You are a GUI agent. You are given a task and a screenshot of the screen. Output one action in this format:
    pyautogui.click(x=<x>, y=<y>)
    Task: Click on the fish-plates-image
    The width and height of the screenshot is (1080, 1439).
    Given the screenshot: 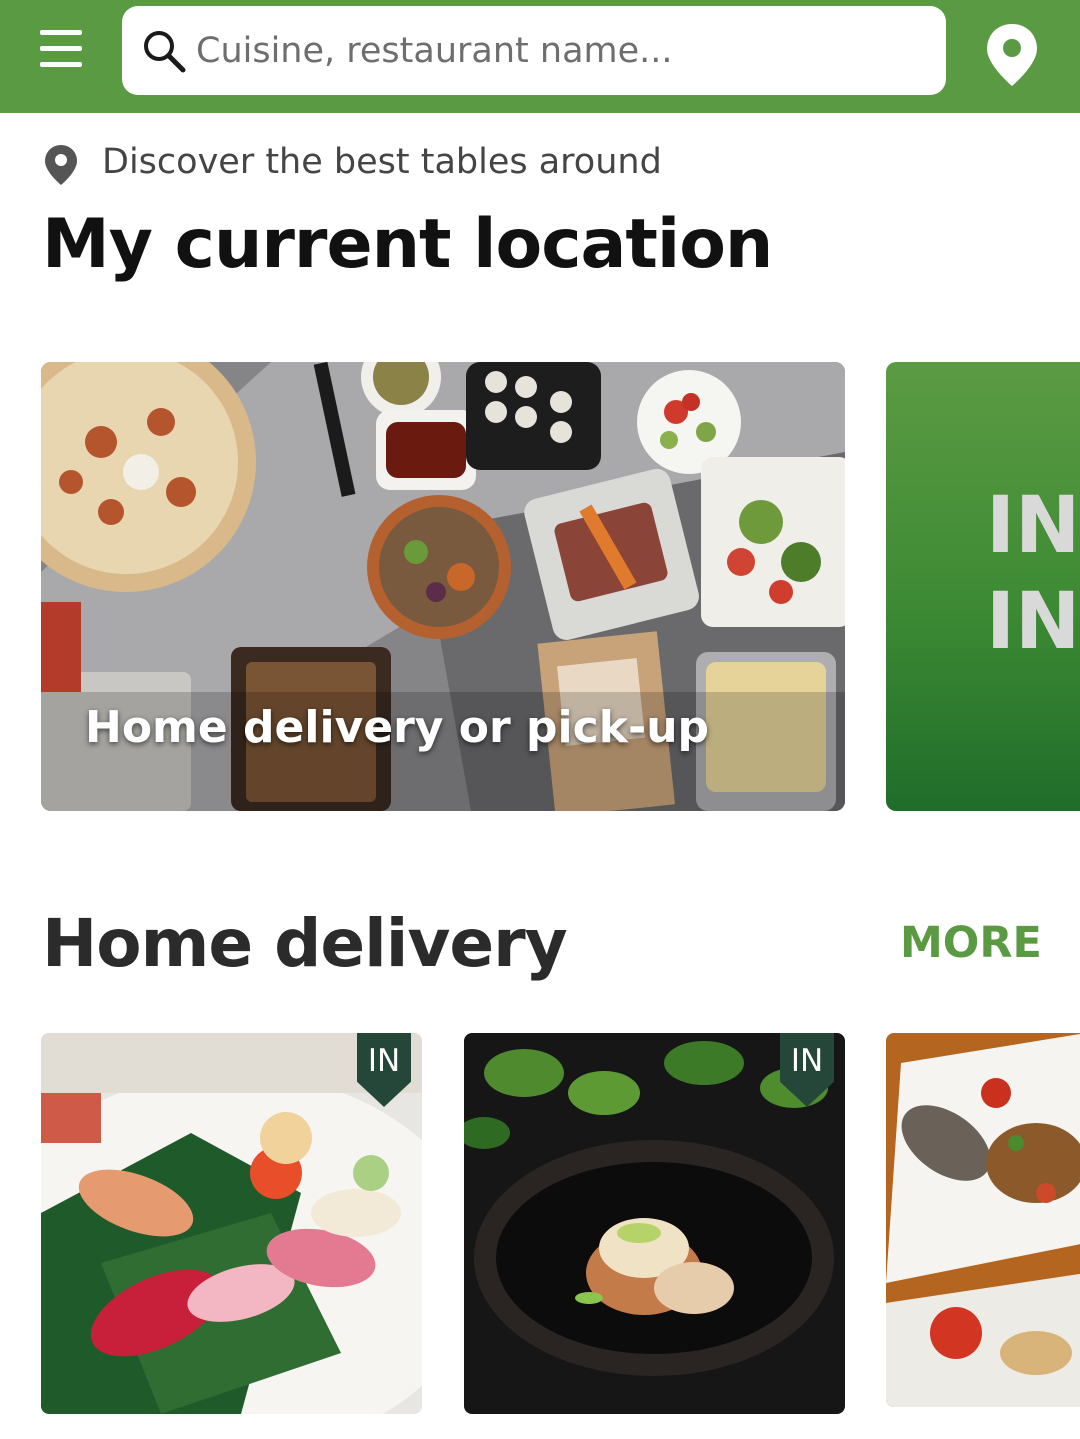 What is the action you would take?
    pyautogui.click(x=983, y=1220)
    